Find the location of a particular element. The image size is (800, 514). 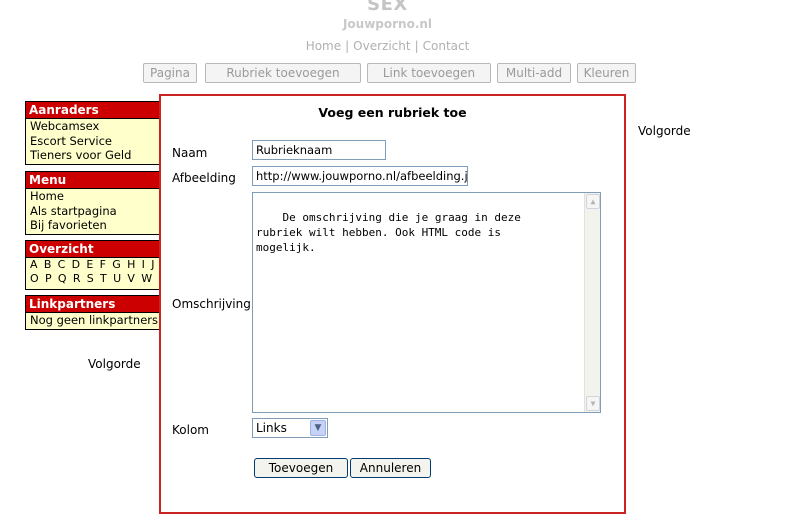

right-volgorde-label: Volgorde is located at coordinates (664, 131).